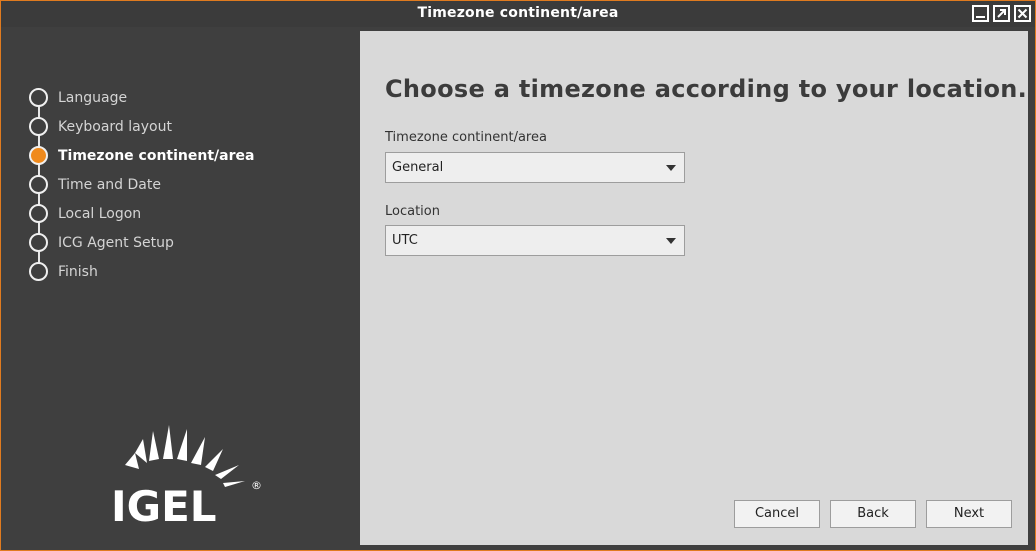 This screenshot has width=1036, height=551. Describe the element at coordinates (93, 97) in the screenshot. I see `step-label: Language` at that location.